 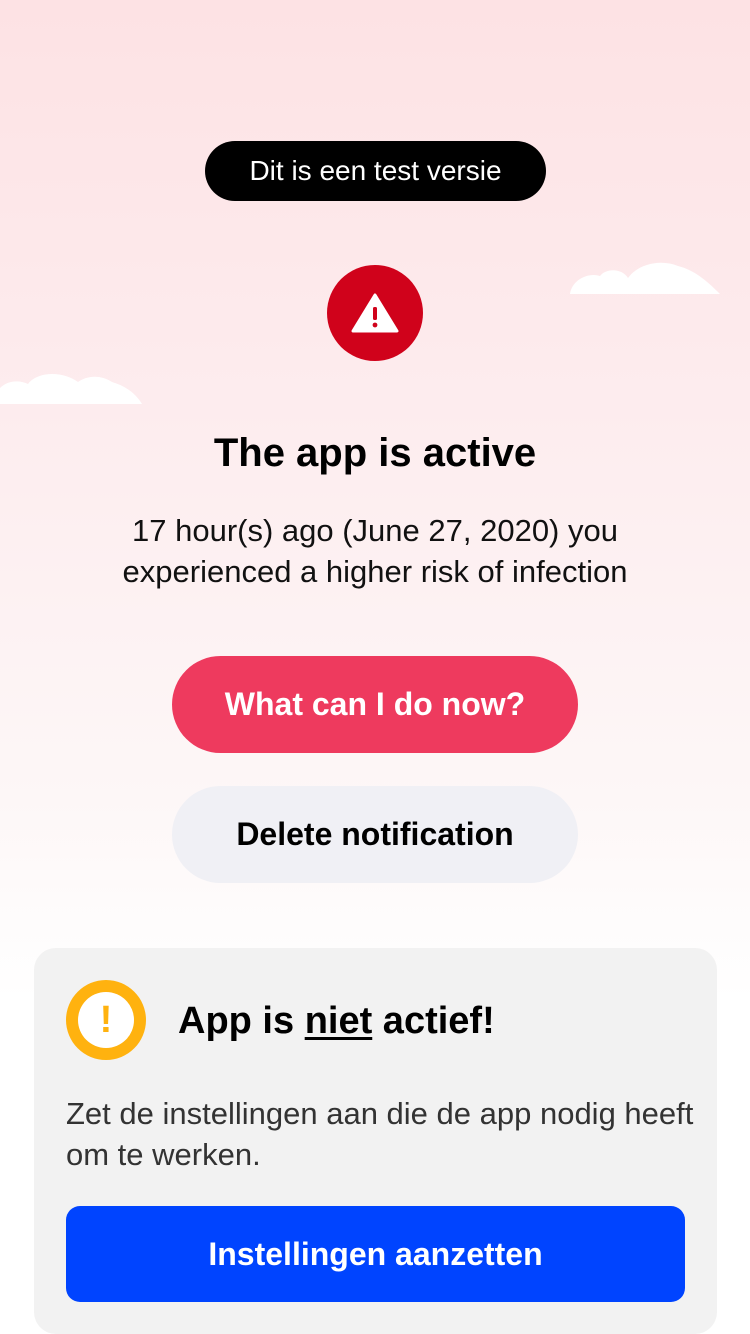 What do you see at coordinates (375, 453) in the screenshot?
I see `status-title: The app is active` at bounding box center [375, 453].